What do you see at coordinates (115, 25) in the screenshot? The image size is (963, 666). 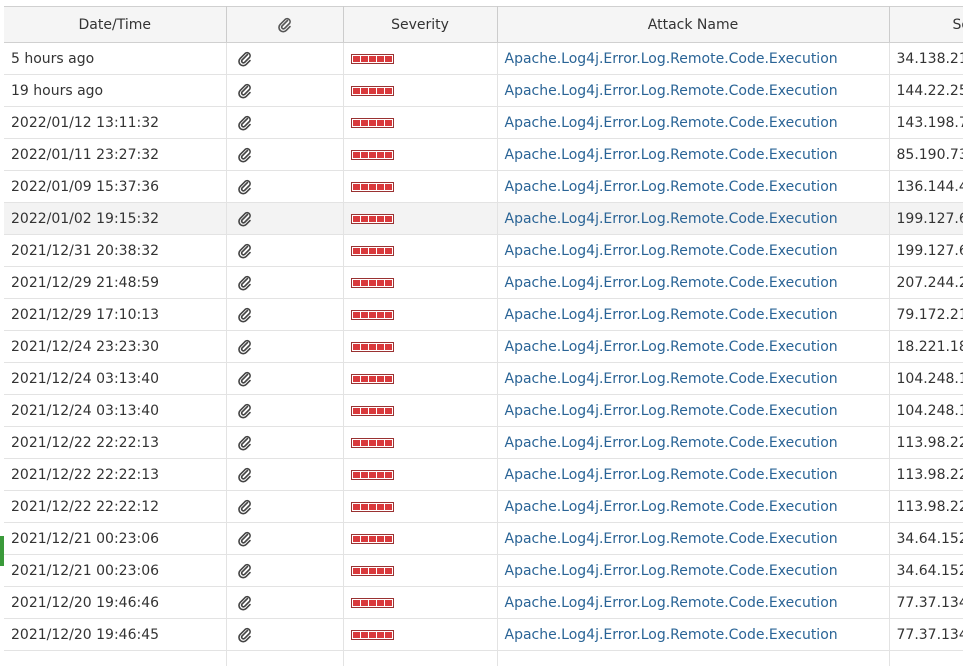 I see `column-header-datetime: Date/Time` at bounding box center [115, 25].